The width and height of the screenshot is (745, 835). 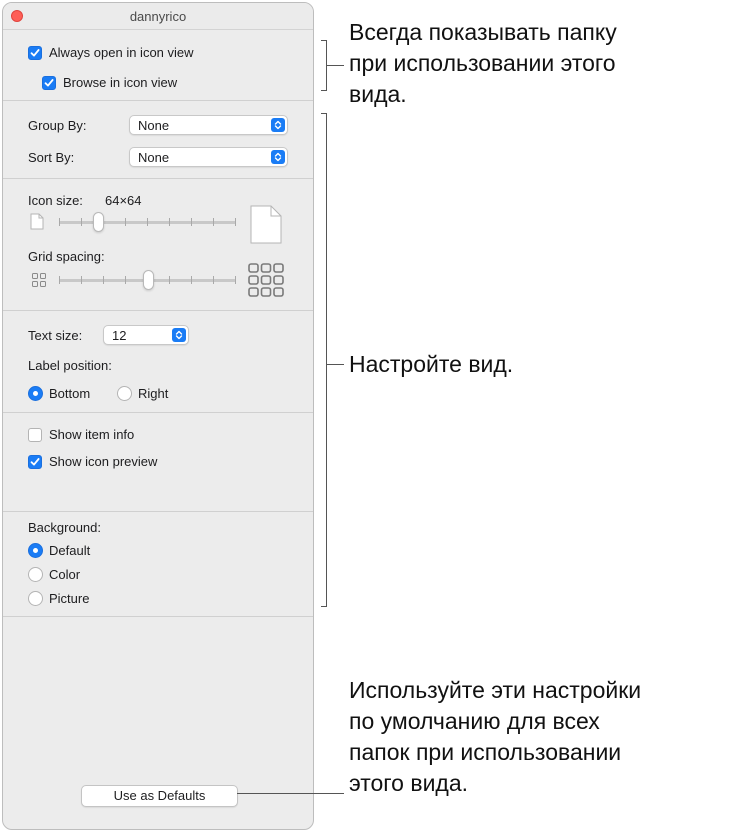 What do you see at coordinates (146, 335) in the screenshot?
I see `text-size-popup: 12` at bounding box center [146, 335].